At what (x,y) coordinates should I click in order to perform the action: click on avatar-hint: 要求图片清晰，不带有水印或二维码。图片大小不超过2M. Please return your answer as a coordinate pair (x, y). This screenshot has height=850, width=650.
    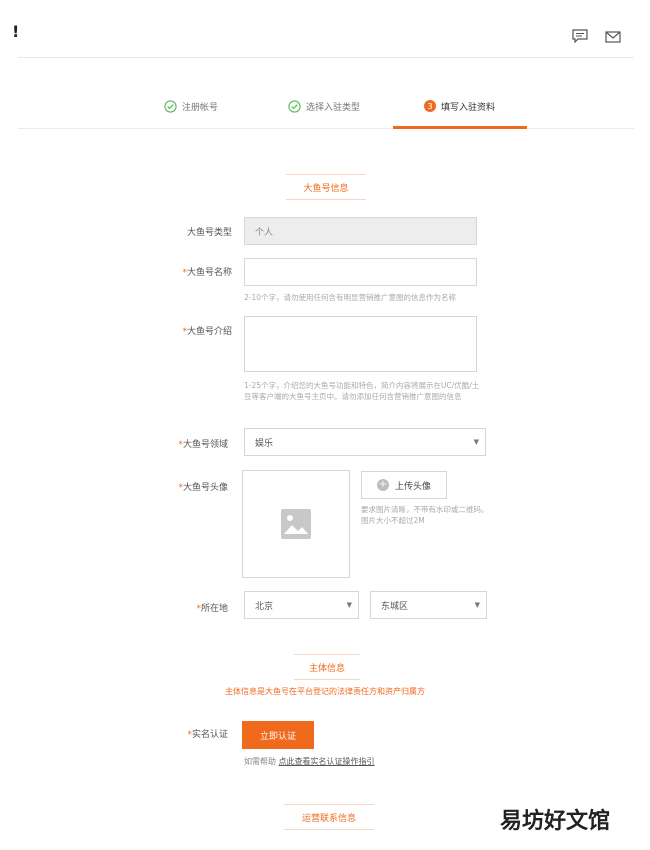
    Looking at the image, I should click on (425, 515).